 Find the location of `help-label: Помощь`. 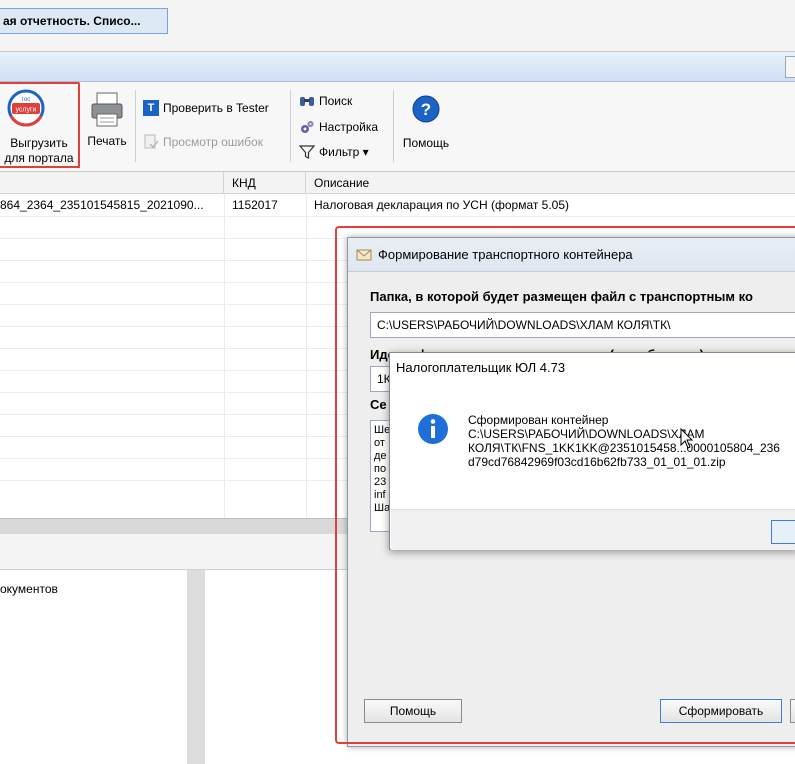

help-label: Помощь is located at coordinates (426, 143).